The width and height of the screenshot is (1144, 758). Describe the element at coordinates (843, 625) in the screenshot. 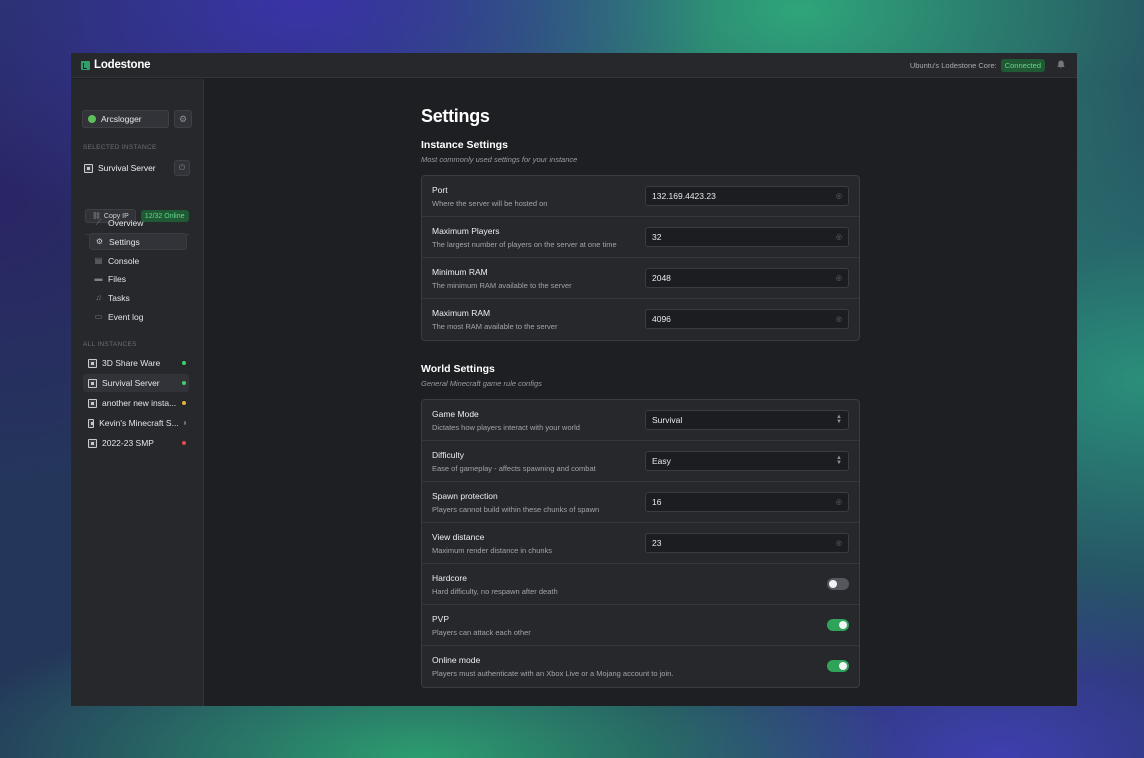

I see `toggle-knob` at that location.